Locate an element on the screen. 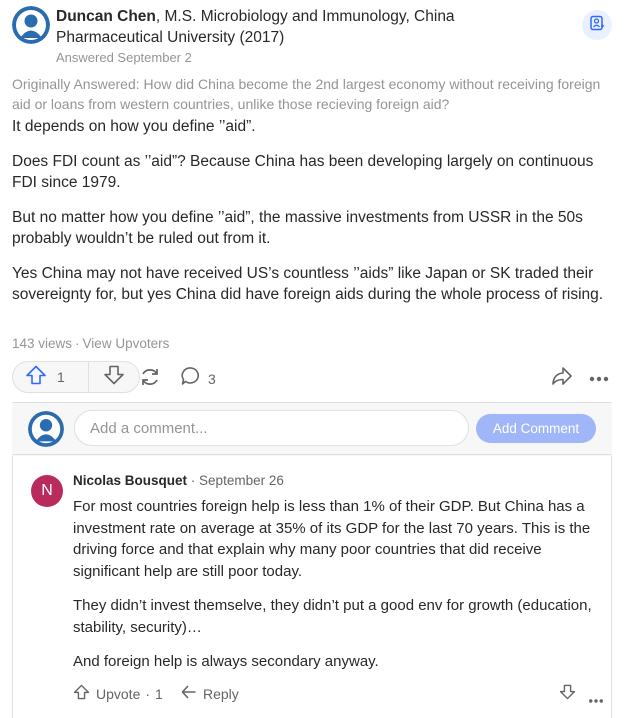 Image resolution: width=624 pixels, height=718 pixels. reply-icon is located at coordinates (189, 693).